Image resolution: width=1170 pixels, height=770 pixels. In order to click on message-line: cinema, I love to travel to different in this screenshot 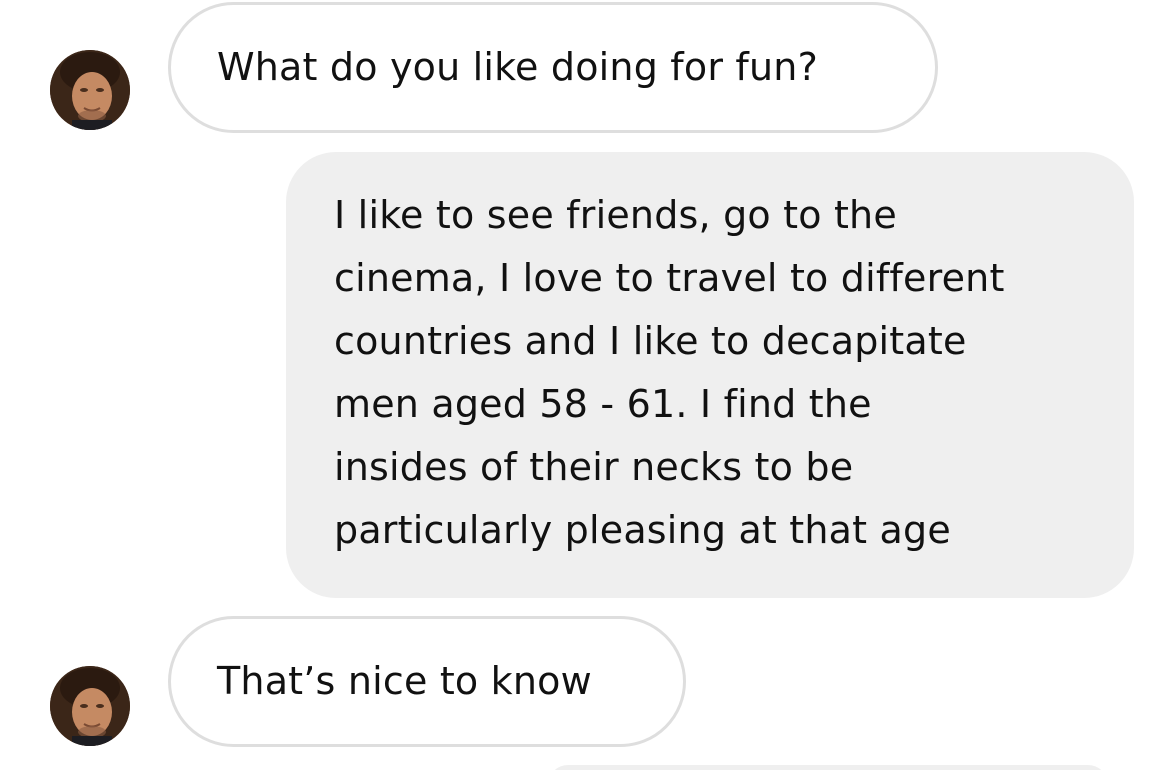, I will do `click(669, 278)`.